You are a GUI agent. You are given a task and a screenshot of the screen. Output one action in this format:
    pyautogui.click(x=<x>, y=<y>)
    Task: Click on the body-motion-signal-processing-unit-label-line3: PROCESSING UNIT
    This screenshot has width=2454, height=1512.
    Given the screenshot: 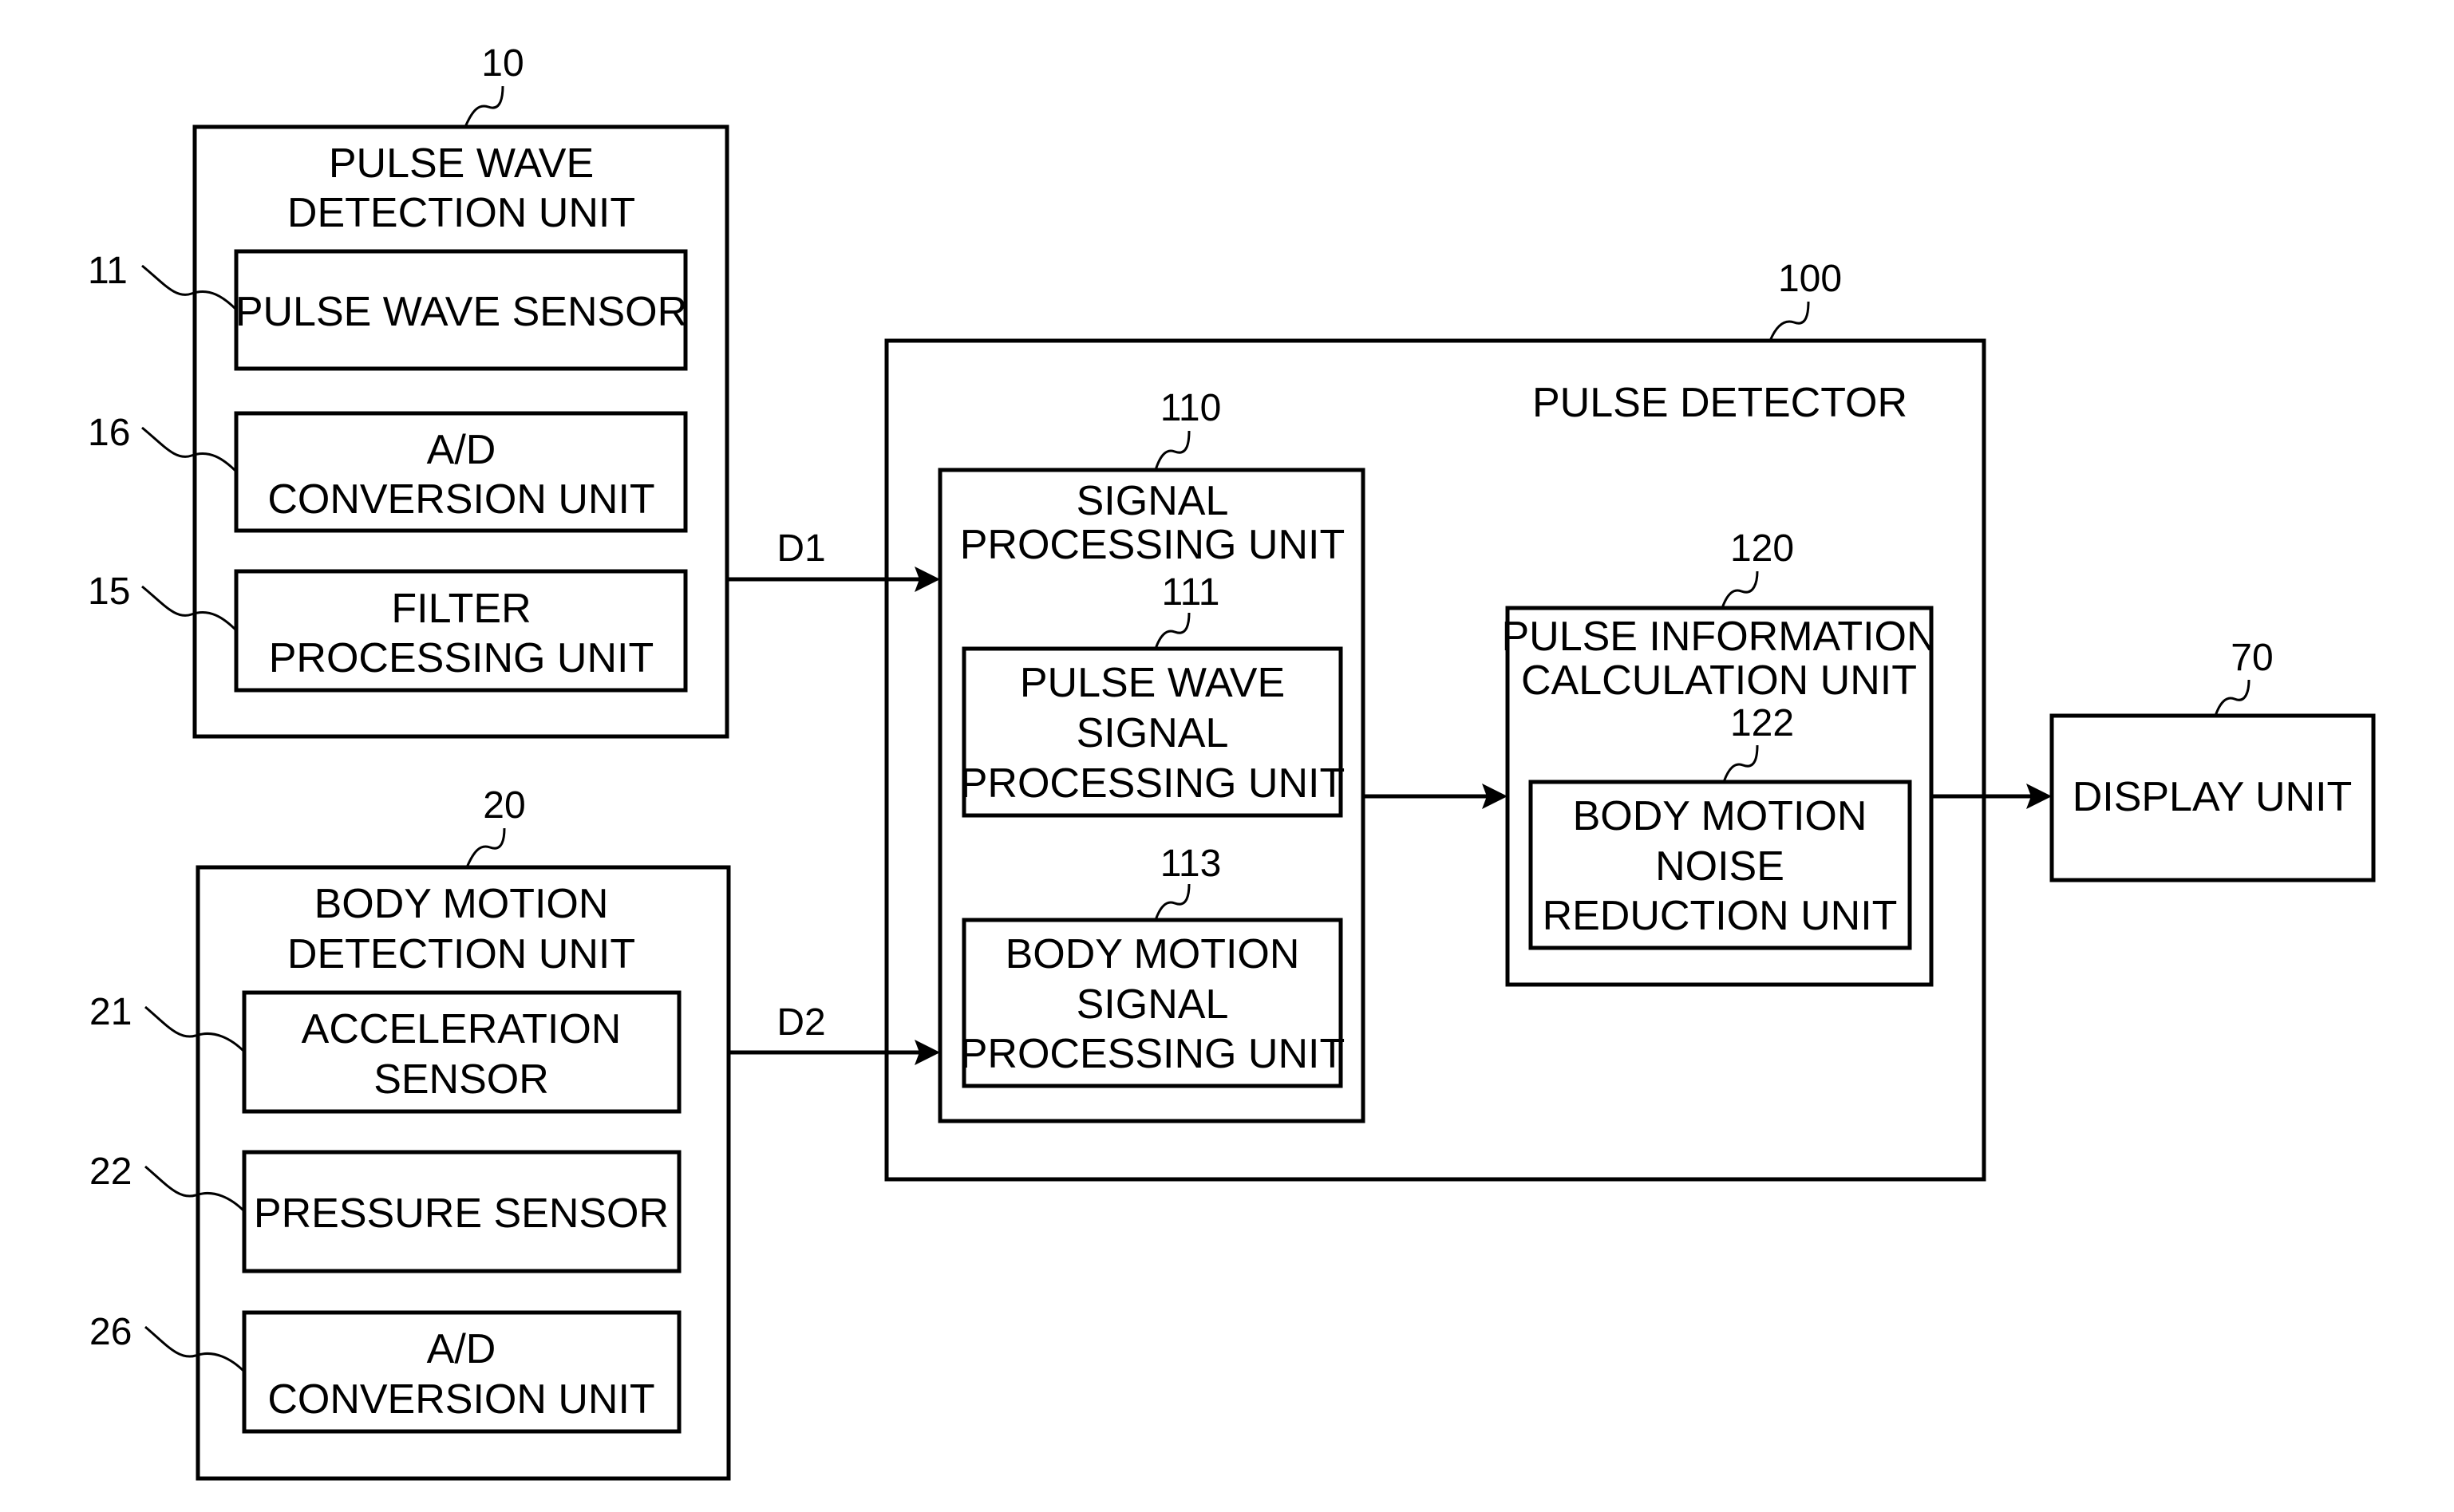 What is the action you would take?
    pyautogui.click(x=1153, y=1054)
    